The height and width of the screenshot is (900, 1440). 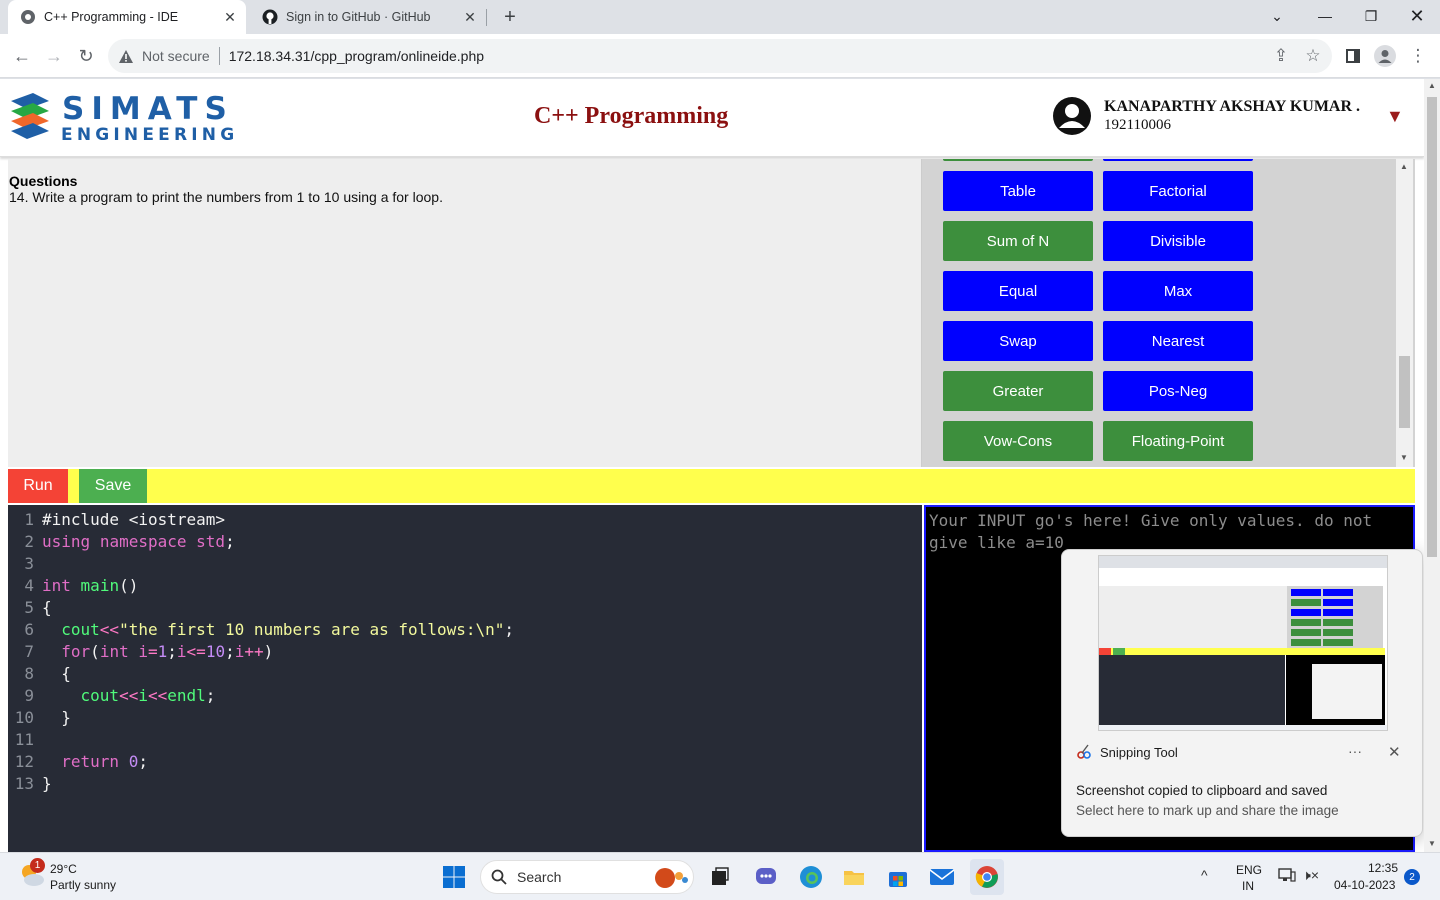 I want to click on bookmark-star-icon: ☆, so click(x=1313, y=56).